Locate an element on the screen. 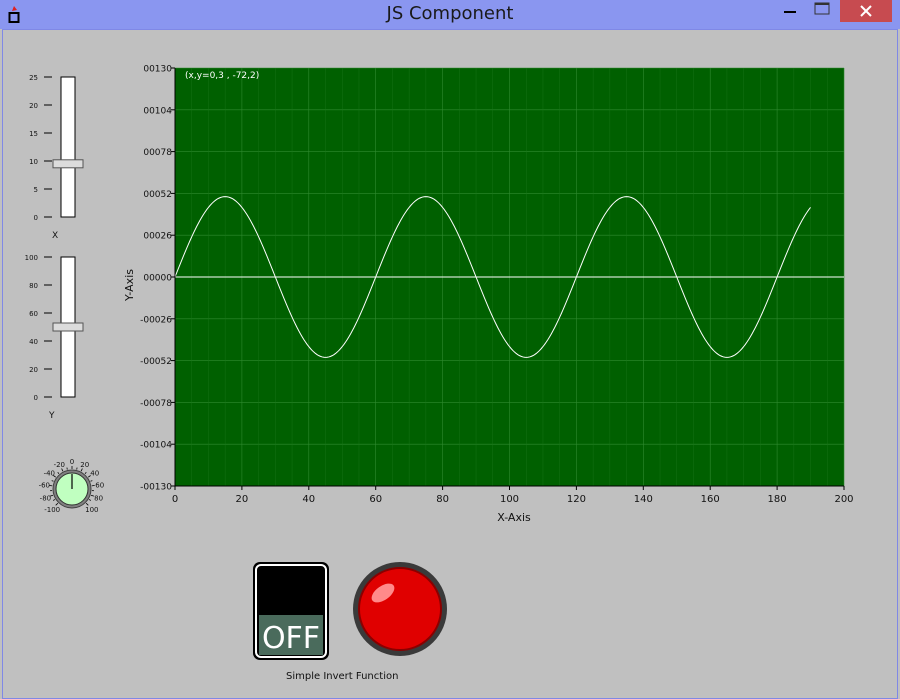 This screenshot has height=699, width=900. knob-scale-label: -60 is located at coordinates (44, 486).